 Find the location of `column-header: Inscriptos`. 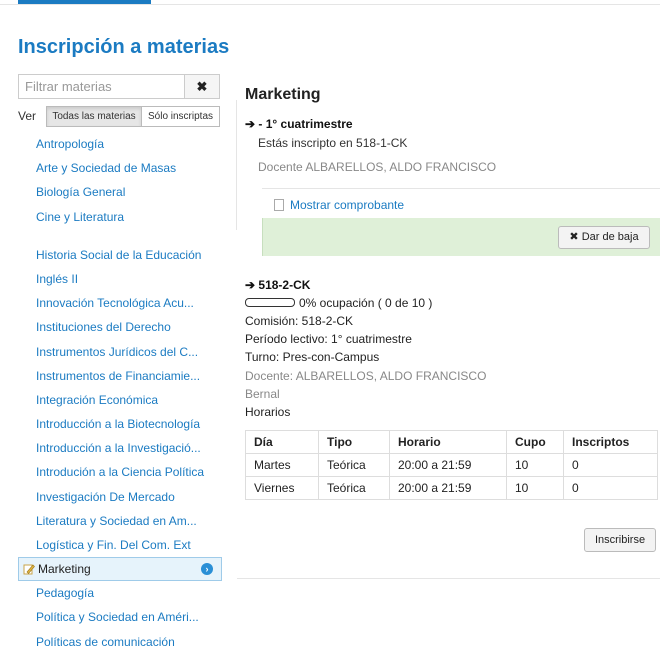

column-header: Inscriptos is located at coordinates (610, 442).